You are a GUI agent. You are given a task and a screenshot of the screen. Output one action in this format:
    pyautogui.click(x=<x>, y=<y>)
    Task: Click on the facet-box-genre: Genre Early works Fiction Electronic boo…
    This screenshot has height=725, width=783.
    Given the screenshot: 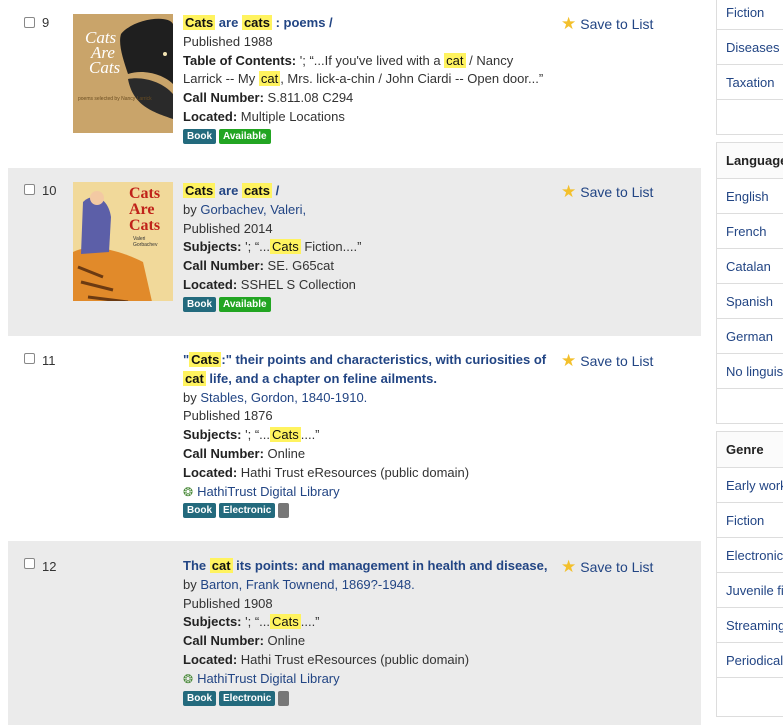 What is the action you would take?
    pyautogui.click(x=749, y=574)
    